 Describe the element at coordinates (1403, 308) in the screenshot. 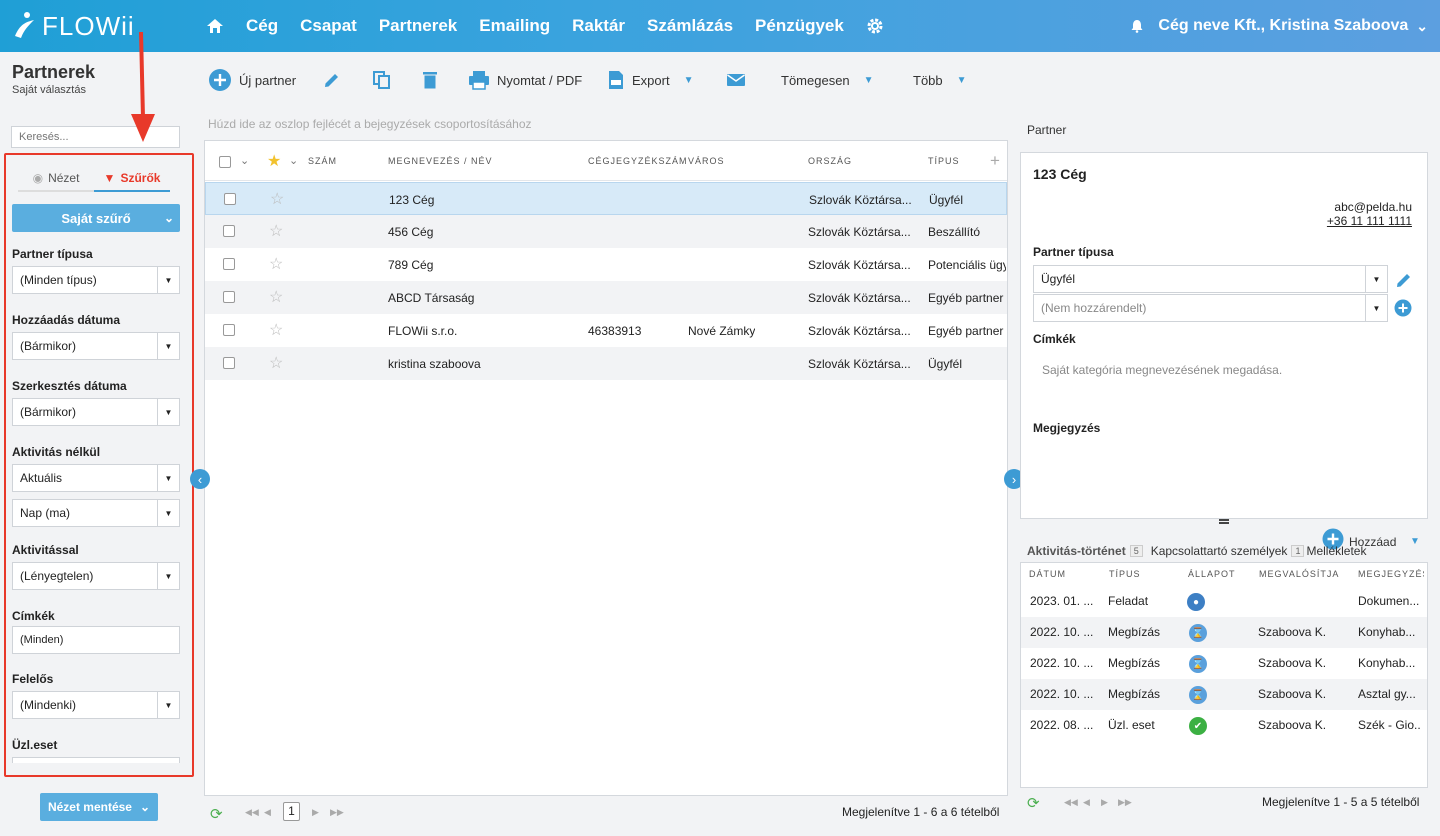

I see `plus-circle-icon` at that location.